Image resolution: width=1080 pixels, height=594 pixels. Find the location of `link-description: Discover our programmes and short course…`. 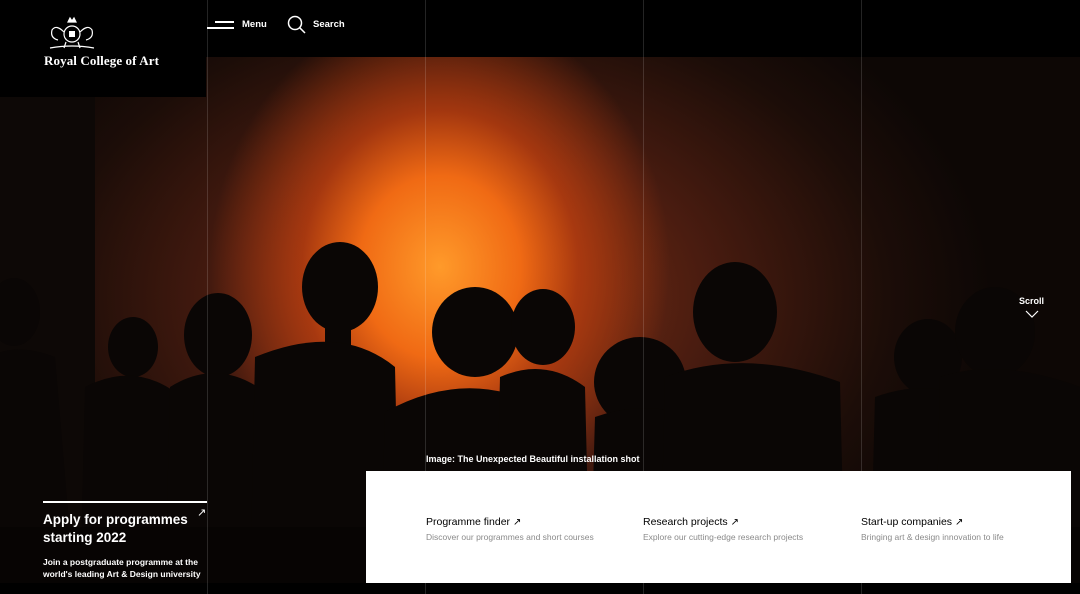

link-description: Discover our programmes and short course… is located at coordinates (510, 537).